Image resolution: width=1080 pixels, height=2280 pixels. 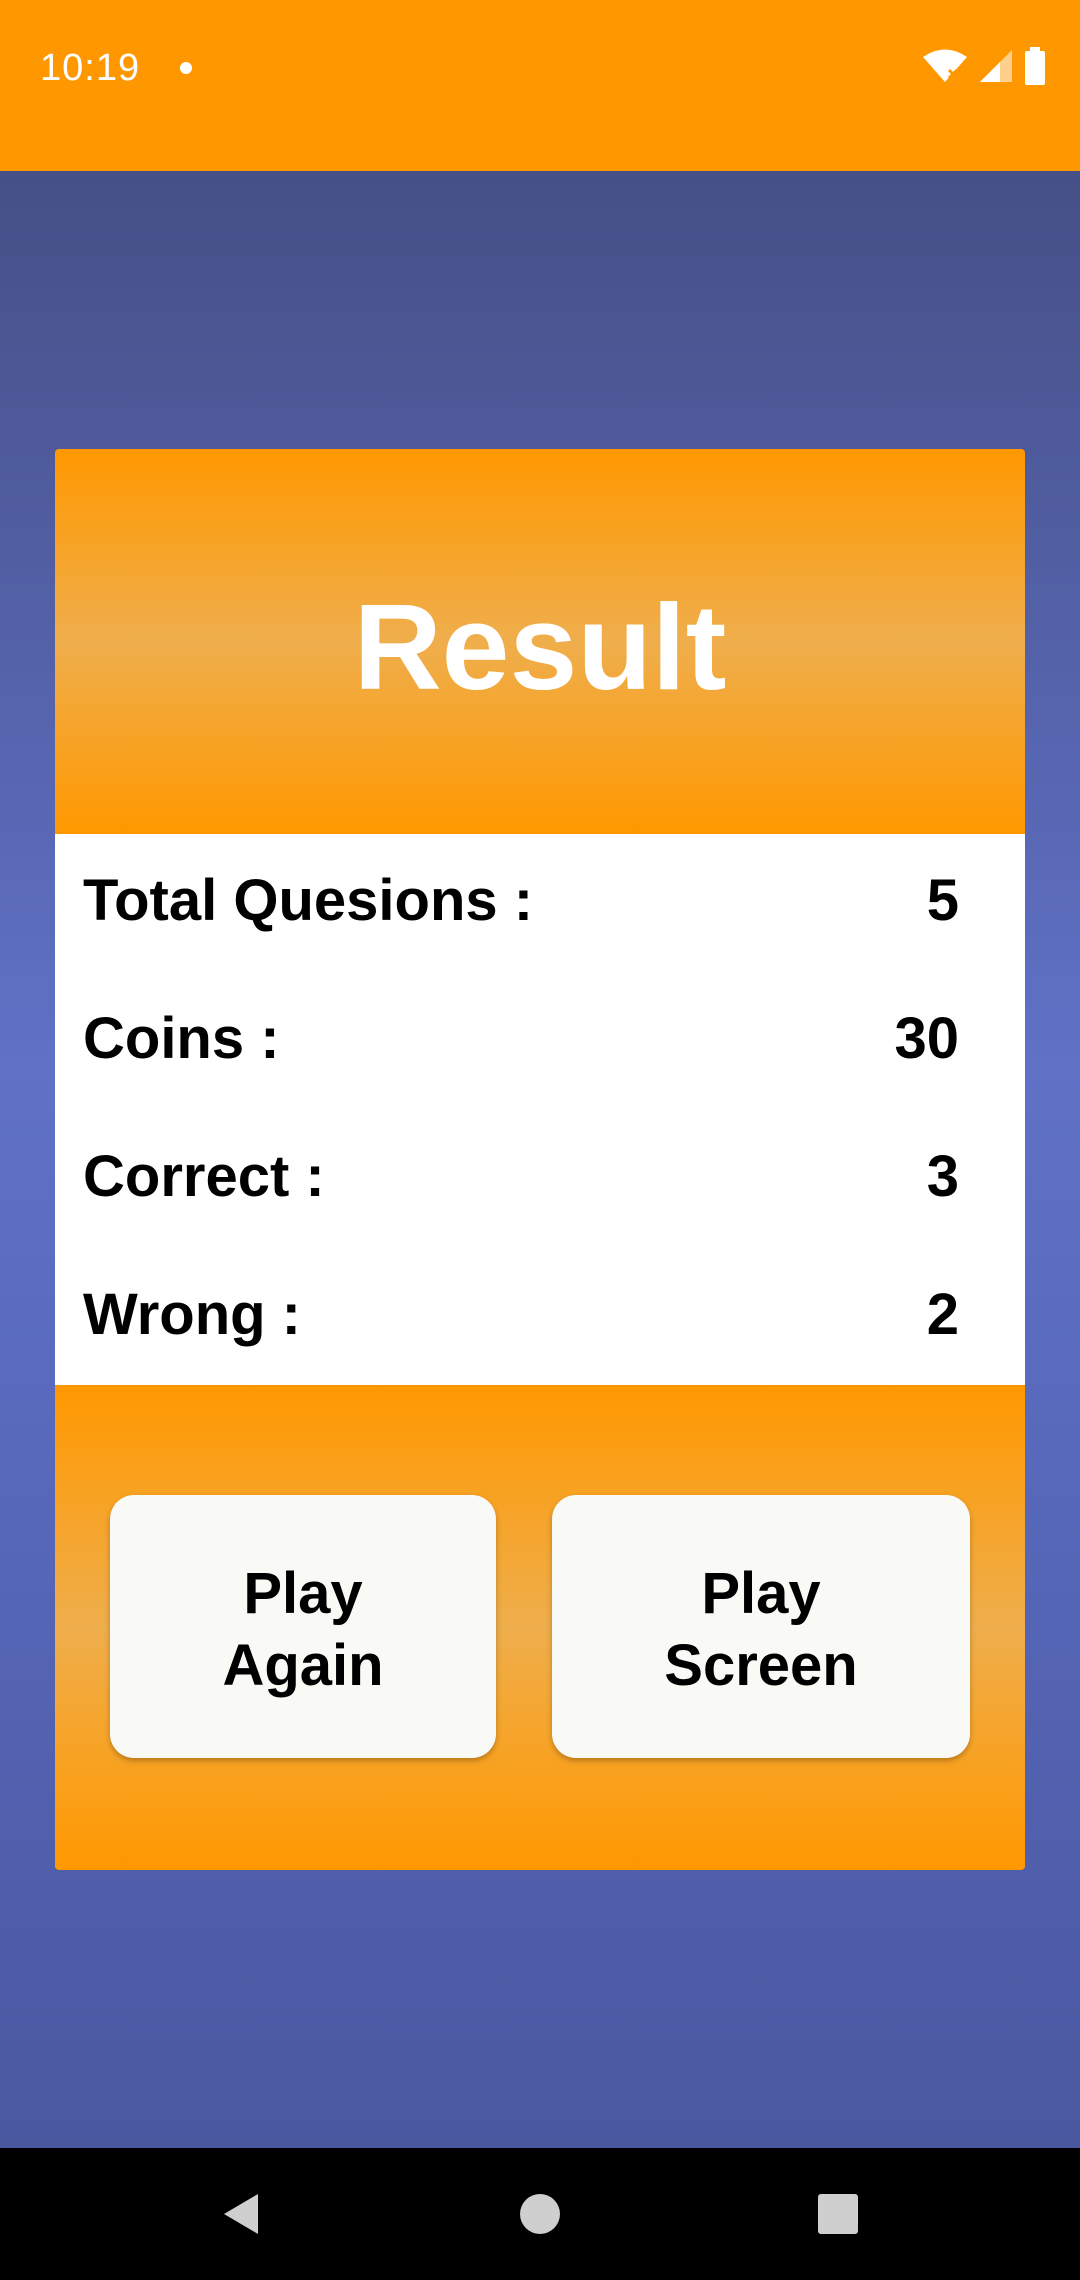 What do you see at coordinates (540, 85) in the screenshot?
I see `status-bar: 10:19` at bounding box center [540, 85].